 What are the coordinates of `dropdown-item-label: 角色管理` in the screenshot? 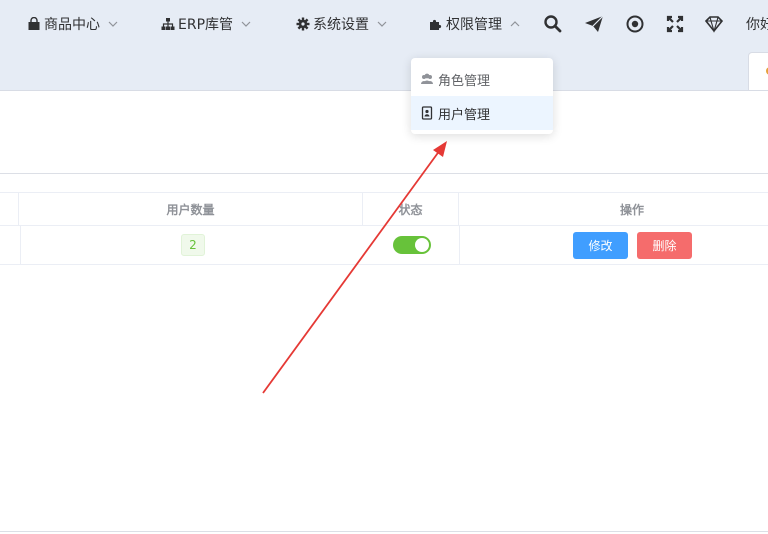 It's located at (464, 81).